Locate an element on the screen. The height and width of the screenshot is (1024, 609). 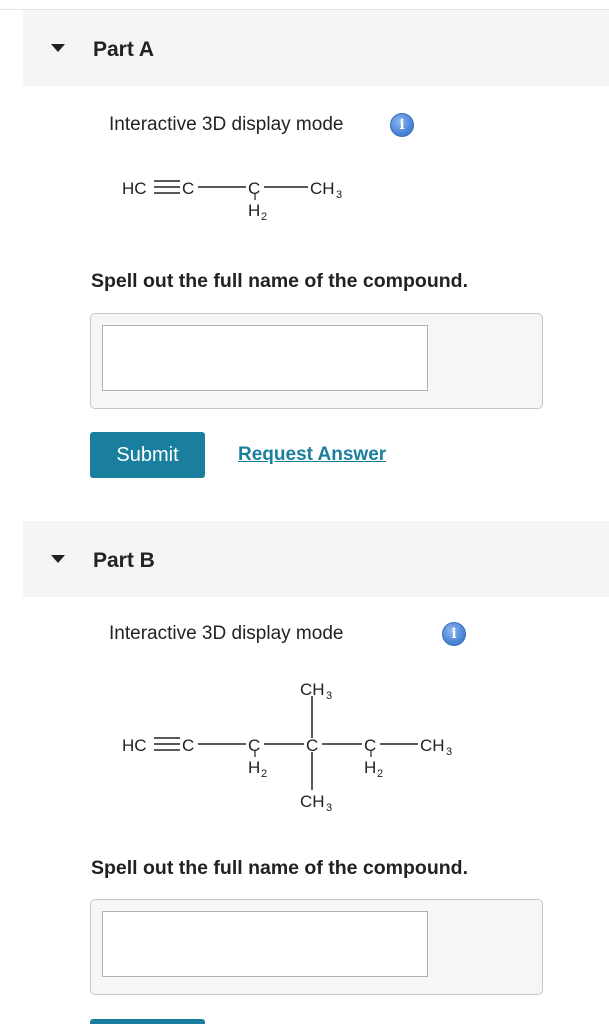
part-b-answer-container is located at coordinates (316, 947).